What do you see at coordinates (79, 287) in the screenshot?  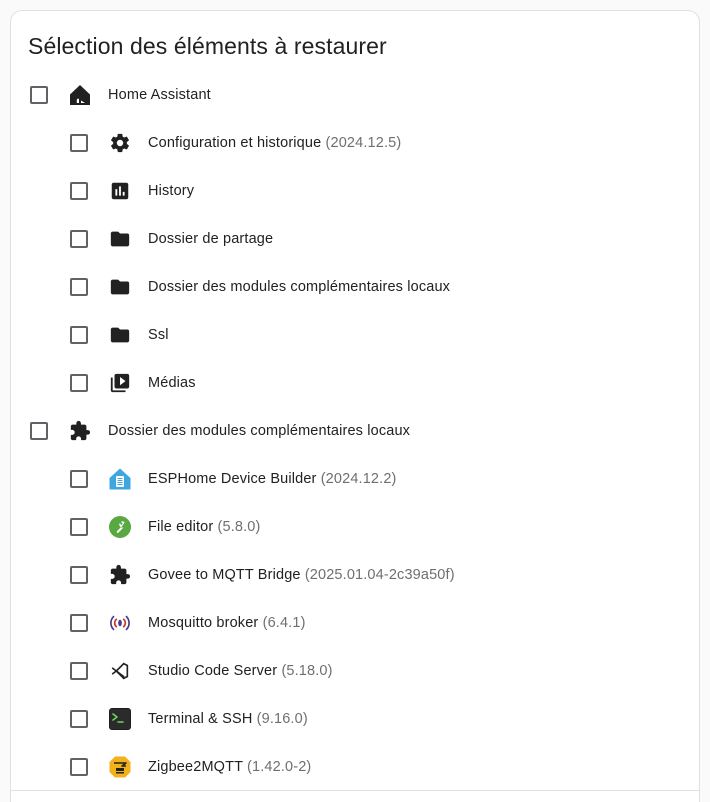 I see `checkbox-local-addons-folder` at bounding box center [79, 287].